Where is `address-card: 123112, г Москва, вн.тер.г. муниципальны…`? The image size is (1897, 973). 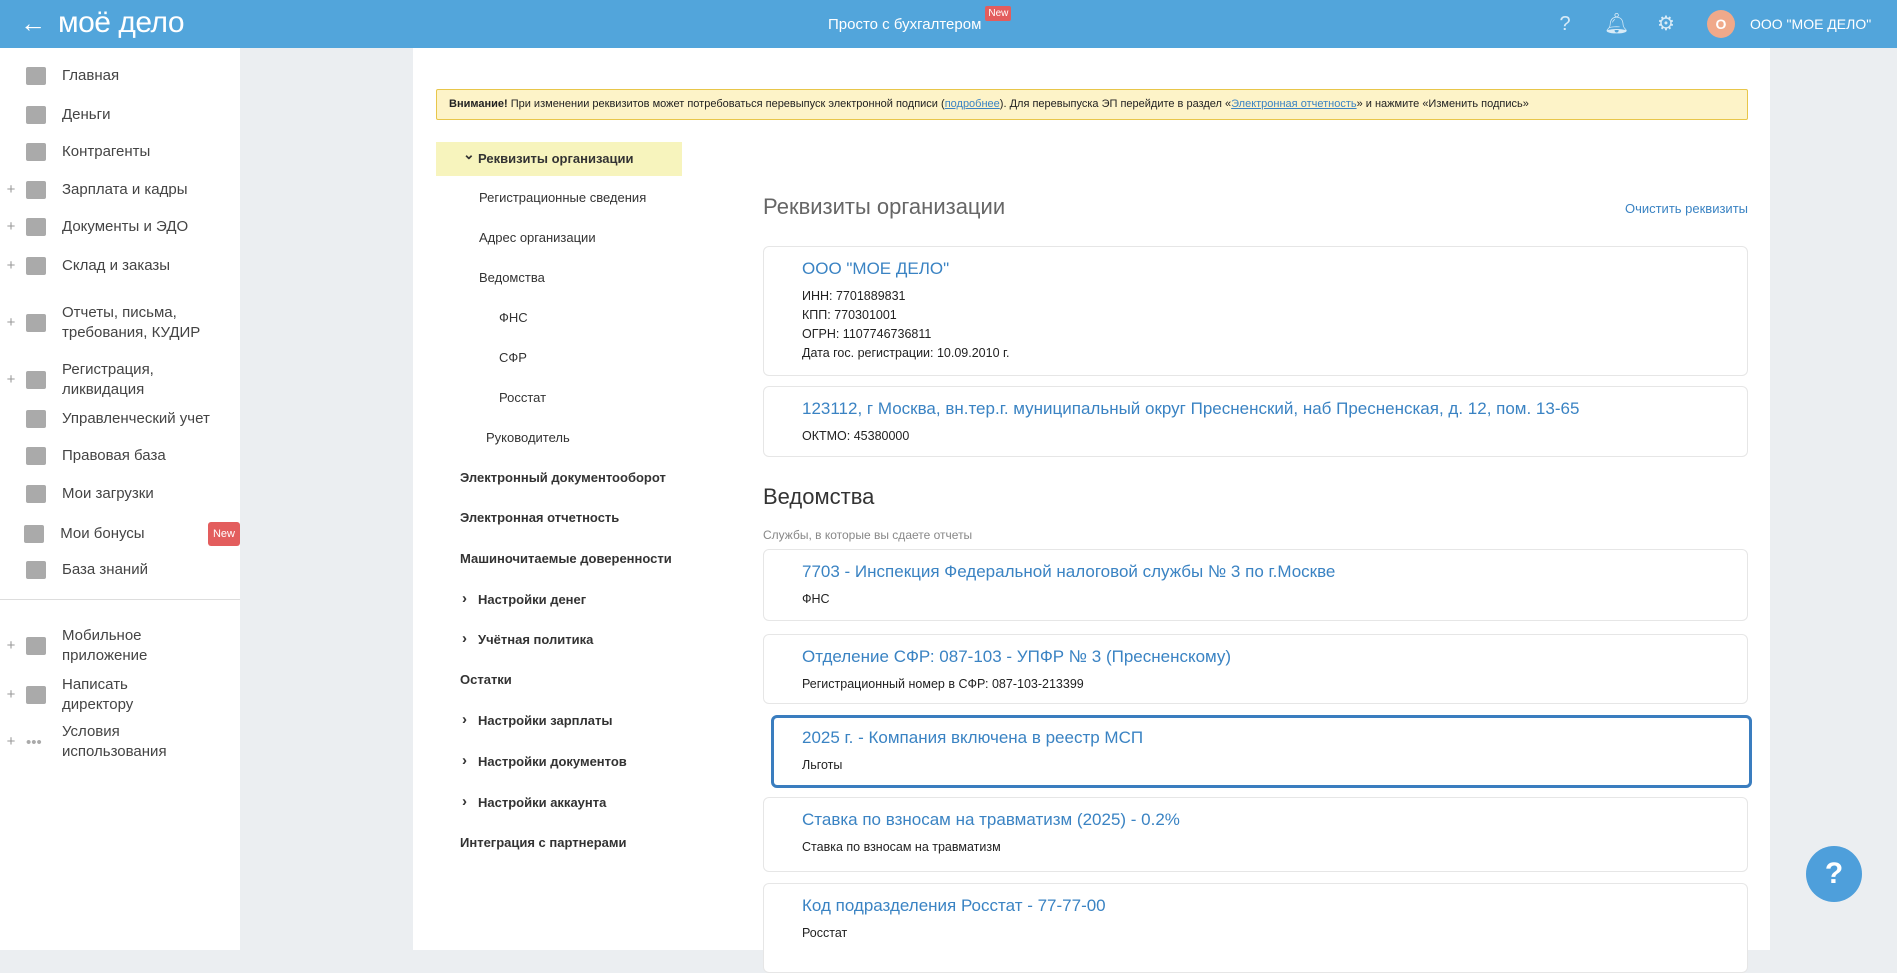
address-card: 123112, г Москва, вн.тер.г. муниципальны… is located at coordinates (1255, 421).